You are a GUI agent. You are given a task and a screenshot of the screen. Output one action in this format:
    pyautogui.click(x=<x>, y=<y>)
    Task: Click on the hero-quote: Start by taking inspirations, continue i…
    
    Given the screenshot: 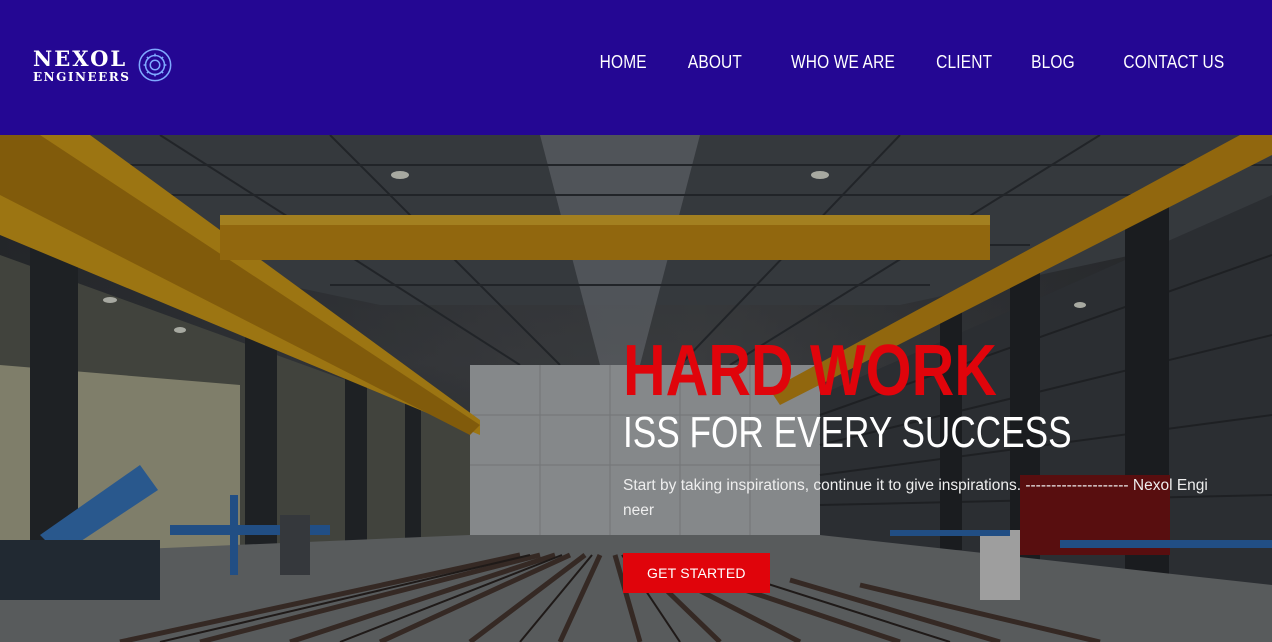 What is the action you would take?
    pyautogui.click(x=915, y=498)
    